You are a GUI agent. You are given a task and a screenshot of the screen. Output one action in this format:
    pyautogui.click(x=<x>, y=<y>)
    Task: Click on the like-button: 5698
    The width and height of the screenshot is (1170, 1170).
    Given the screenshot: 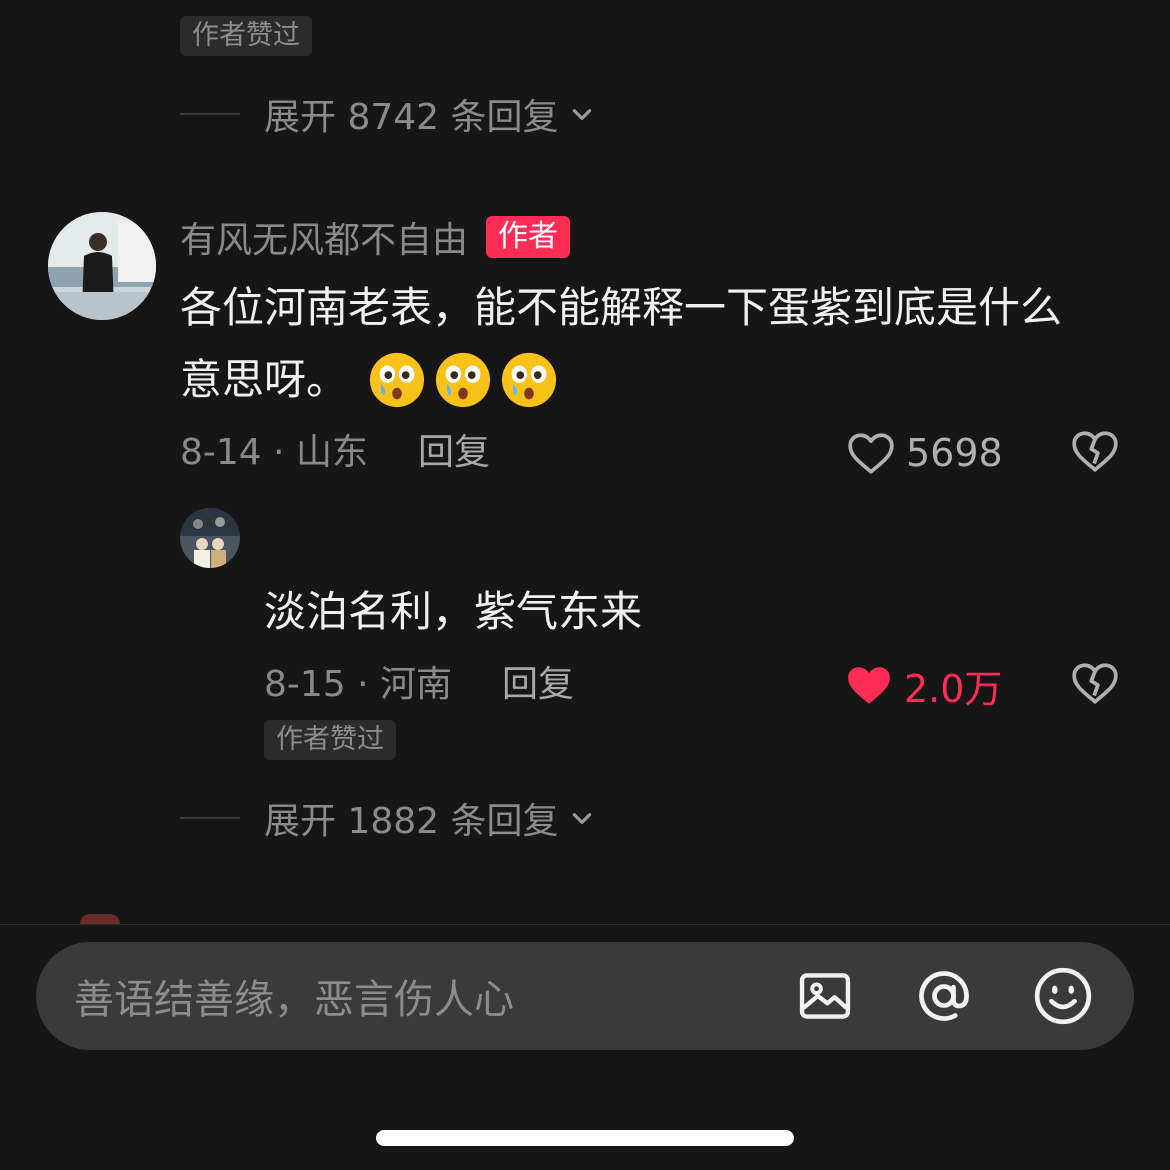 What is the action you would take?
    pyautogui.click(x=924, y=453)
    